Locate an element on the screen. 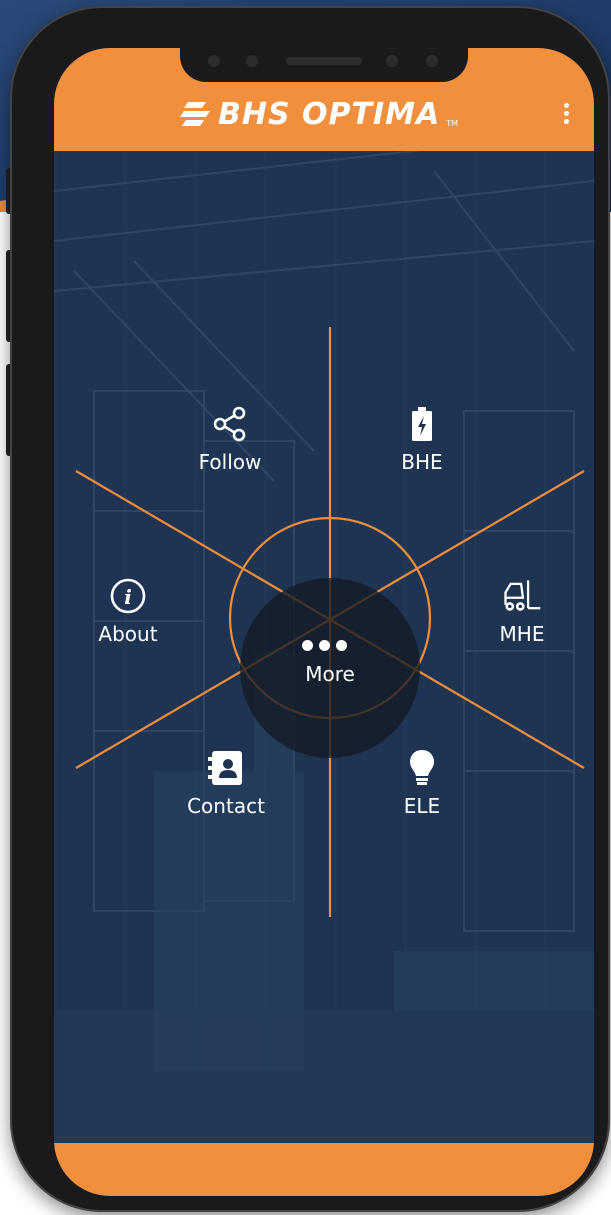  menu-item-ele: ELE is located at coordinates (422, 783).